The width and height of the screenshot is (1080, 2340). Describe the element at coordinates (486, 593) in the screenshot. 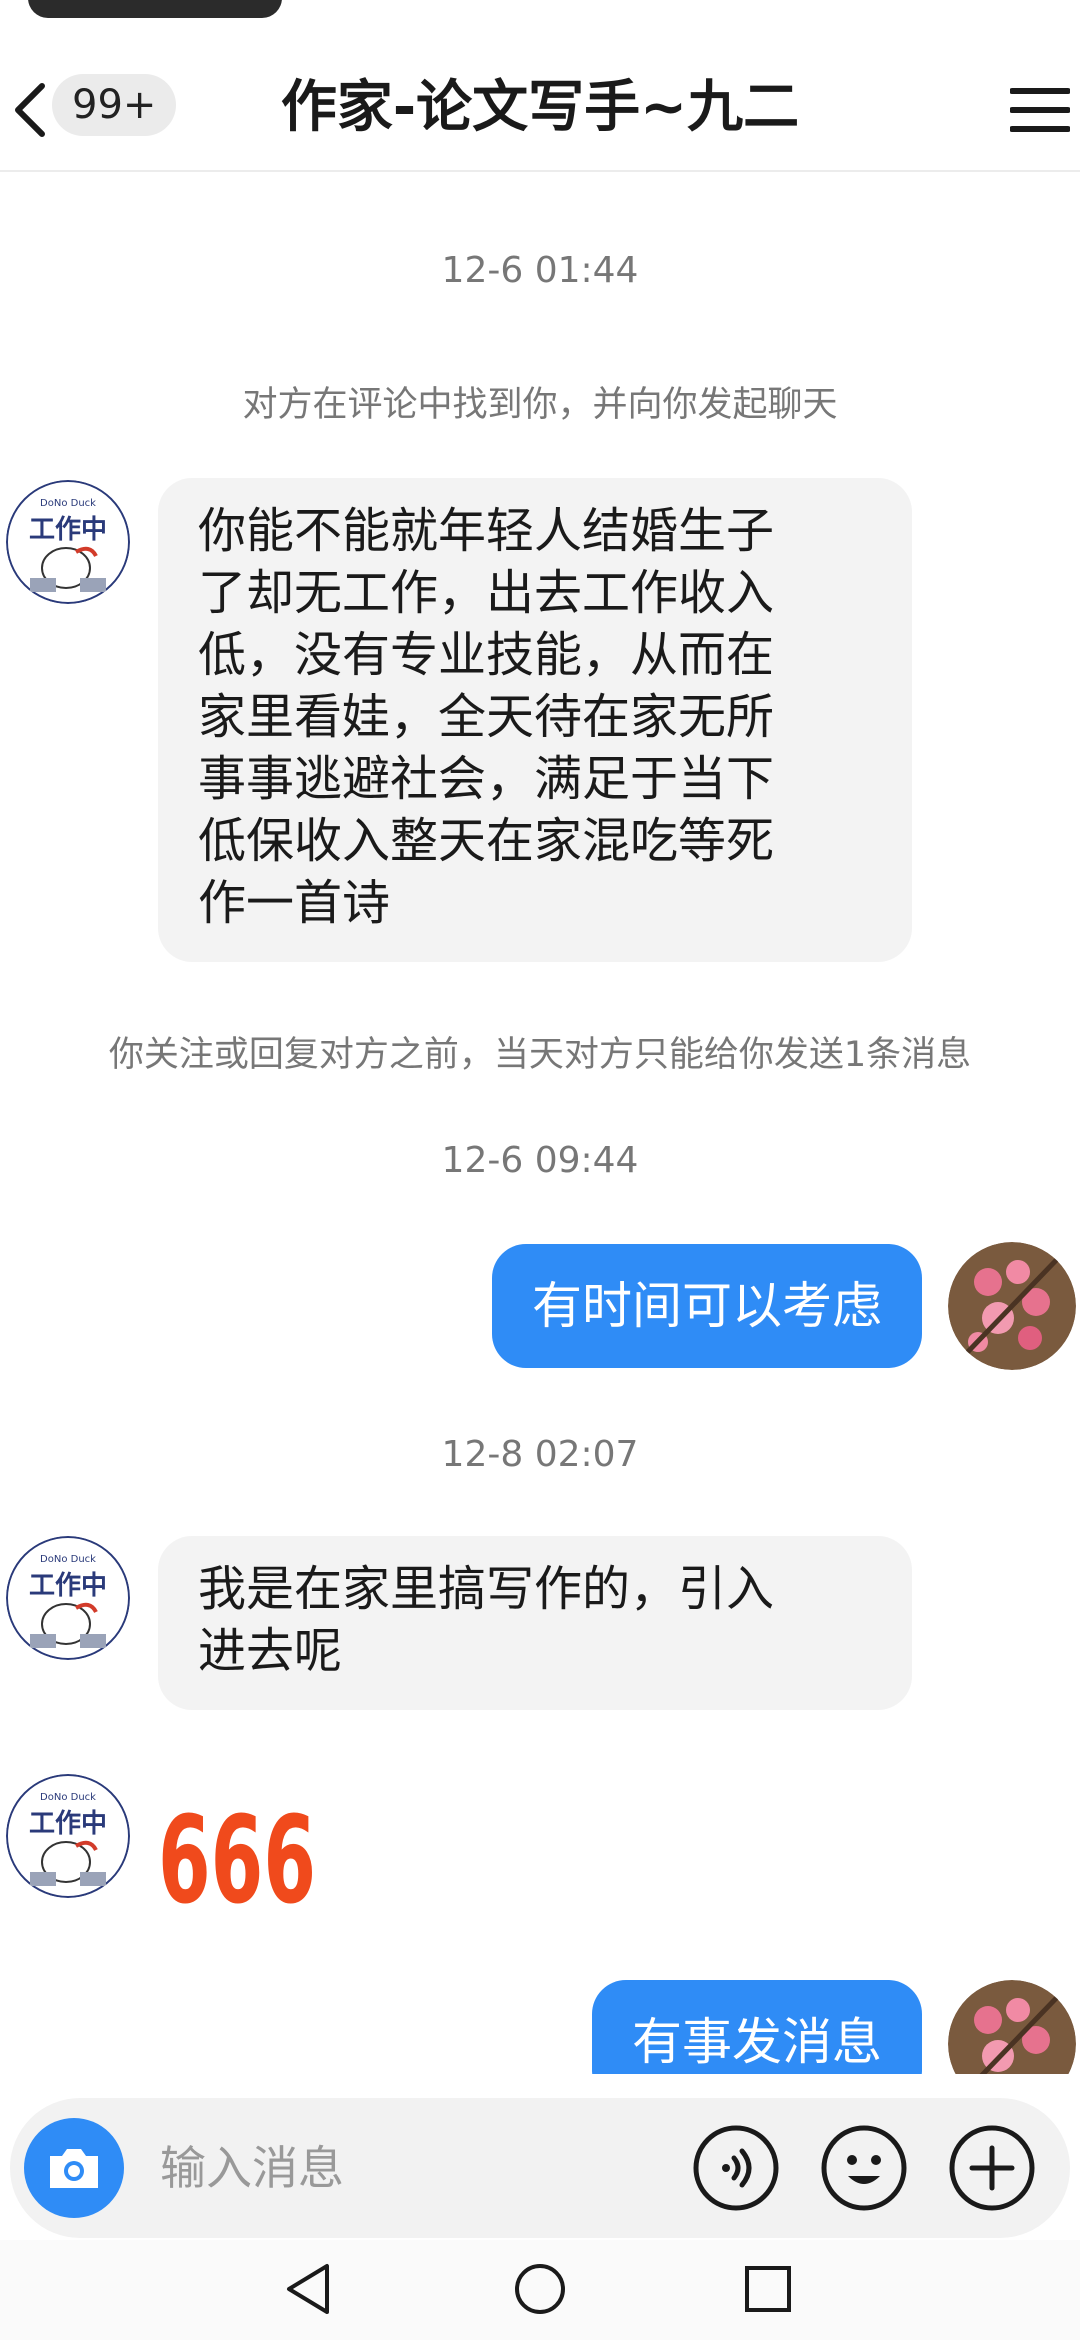

I see `message-line: 了却无工作，出去工作收入` at that location.